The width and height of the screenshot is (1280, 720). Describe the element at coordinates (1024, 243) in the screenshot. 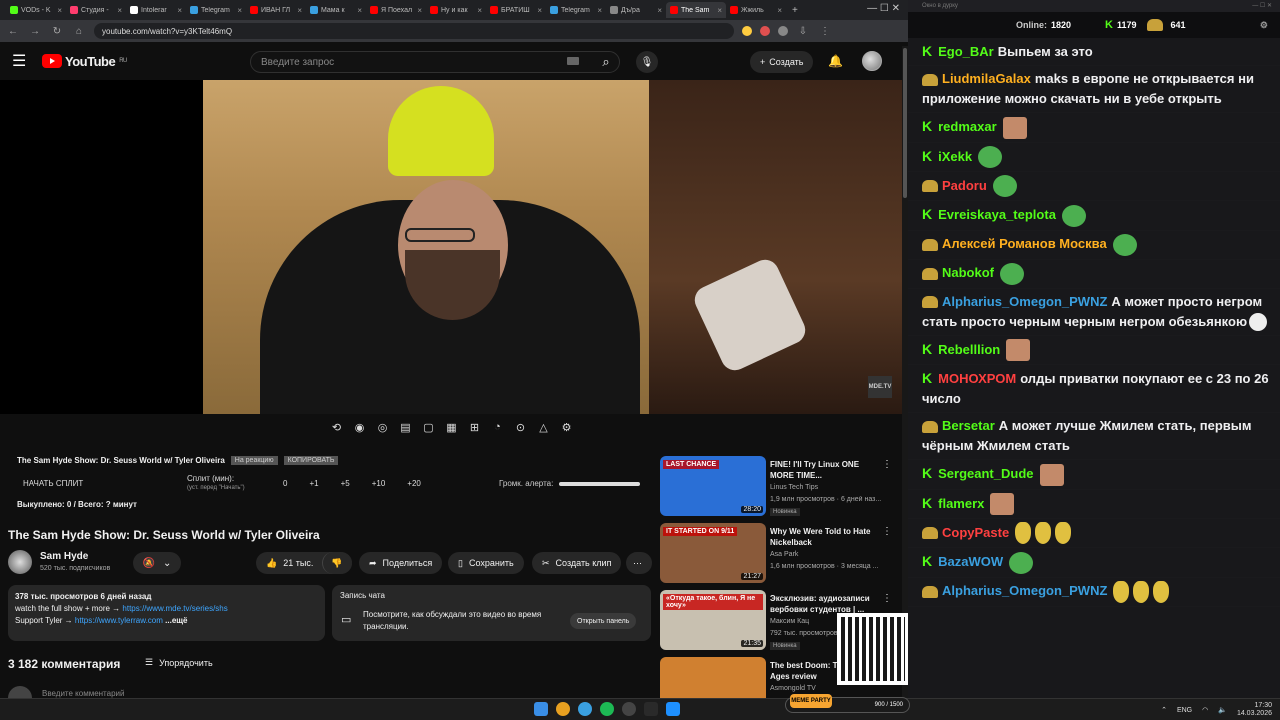

I see `chat-username: Алексей Романов Москва` at that location.